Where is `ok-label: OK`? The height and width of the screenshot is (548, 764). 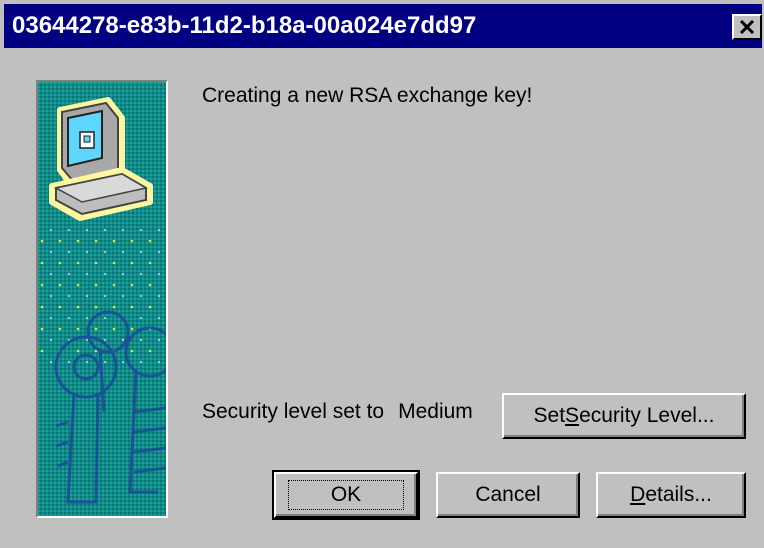
ok-label: OK is located at coordinates (346, 495).